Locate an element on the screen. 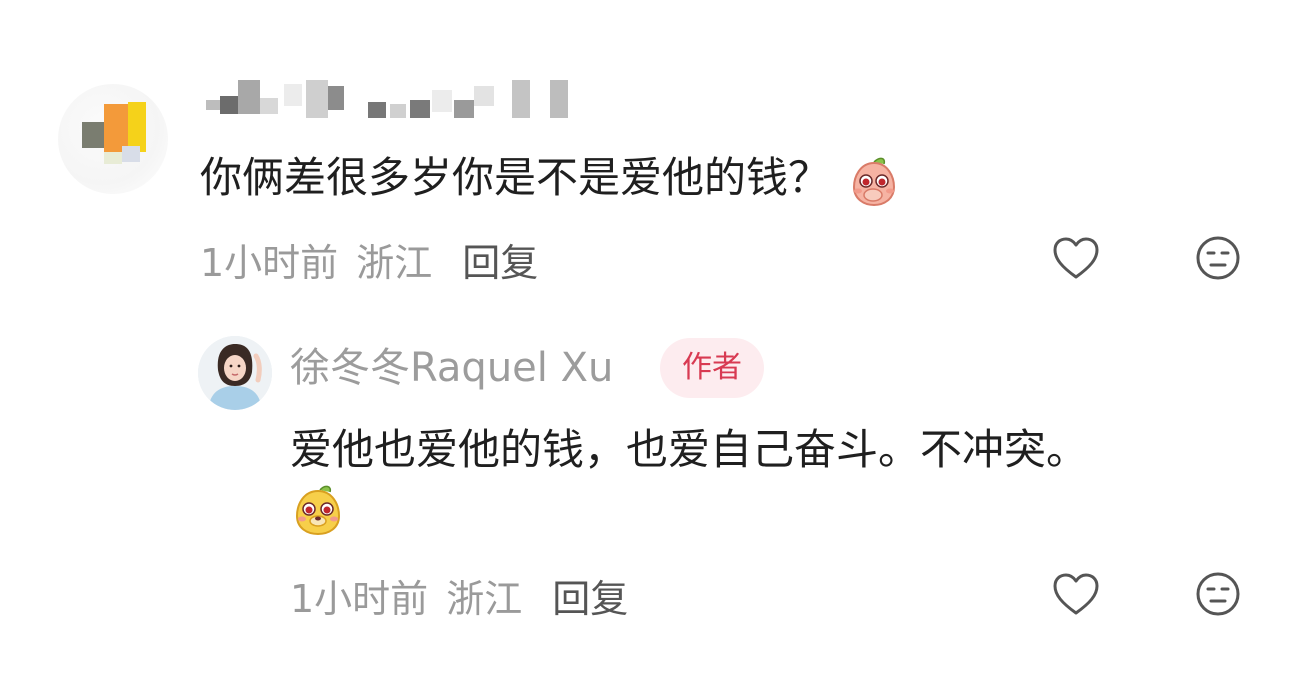 The width and height of the screenshot is (1316, 680). author-badge: 作者 is located at coordinates (712, 368).